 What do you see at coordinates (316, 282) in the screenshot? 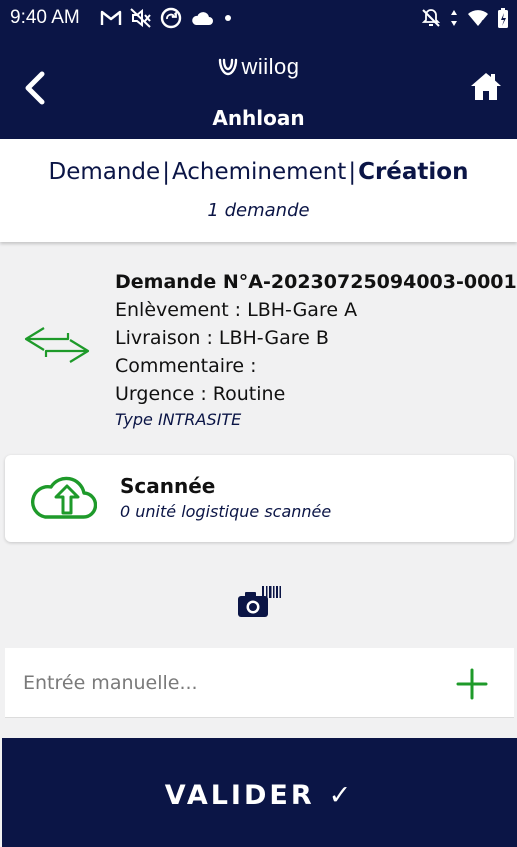
I see `demande-number: Demande N°A-20230725094003-0001` at bounding box center [316, 282].